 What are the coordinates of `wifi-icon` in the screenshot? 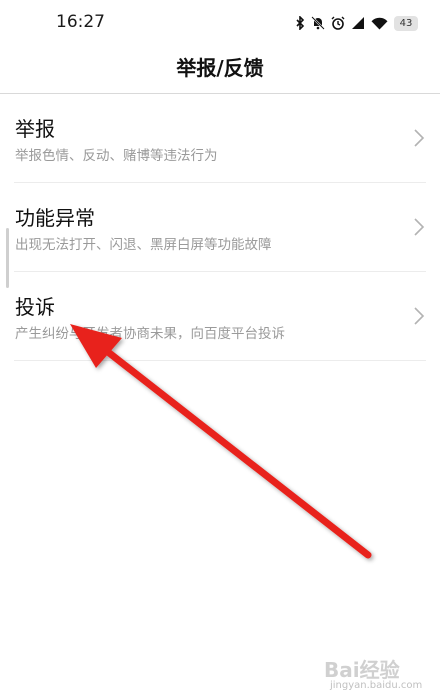 It's located at (379, 23).